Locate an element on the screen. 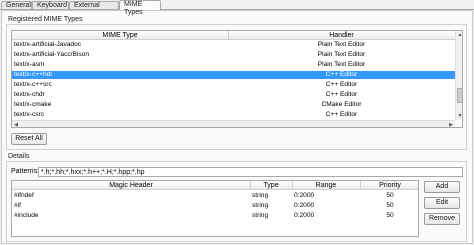 The width and height of the screenshot is (474, 245). column-header-type: Type is located at coordinates (271, 185).